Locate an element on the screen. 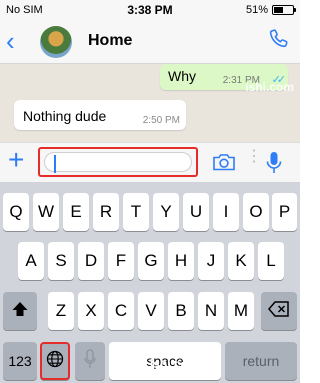  incoming-message: Nothing dude 2:50 PM is located at coordinates (100, 115).